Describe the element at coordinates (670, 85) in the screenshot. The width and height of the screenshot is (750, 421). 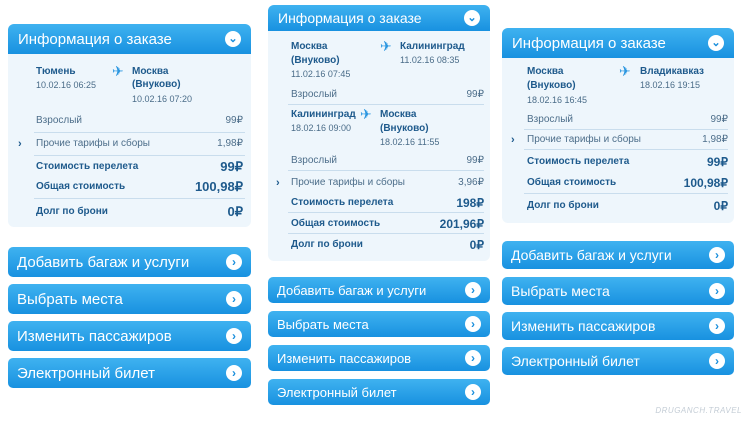
I see `arrival-datetime: 18.02.16 19:15` at that location.